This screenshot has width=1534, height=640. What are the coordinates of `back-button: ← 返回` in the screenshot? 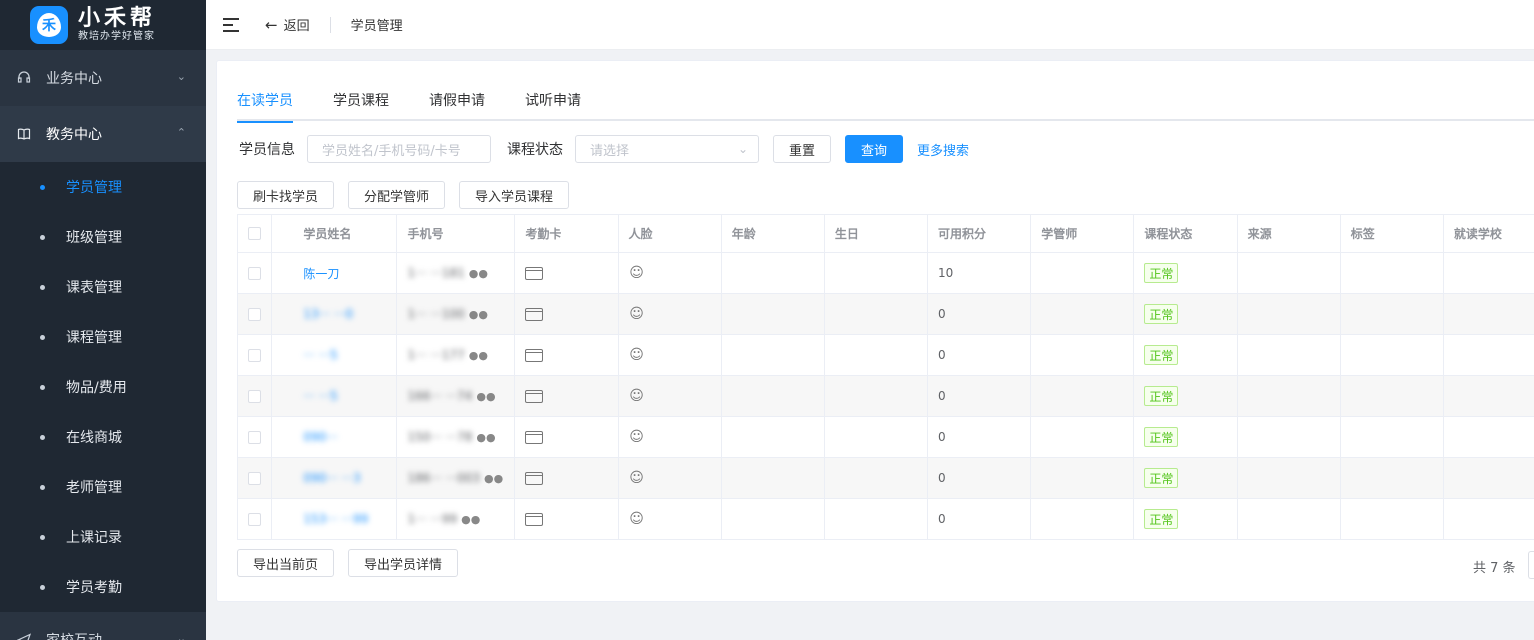 It's located at (287, 25).